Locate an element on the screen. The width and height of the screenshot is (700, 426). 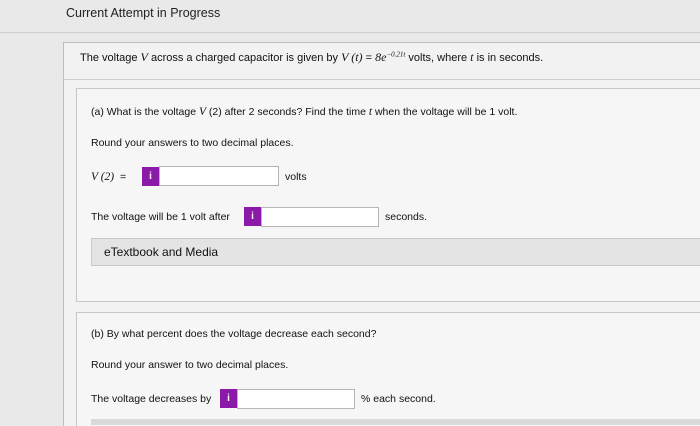
time-unit: seconds. is located at coordinates (406, 217).